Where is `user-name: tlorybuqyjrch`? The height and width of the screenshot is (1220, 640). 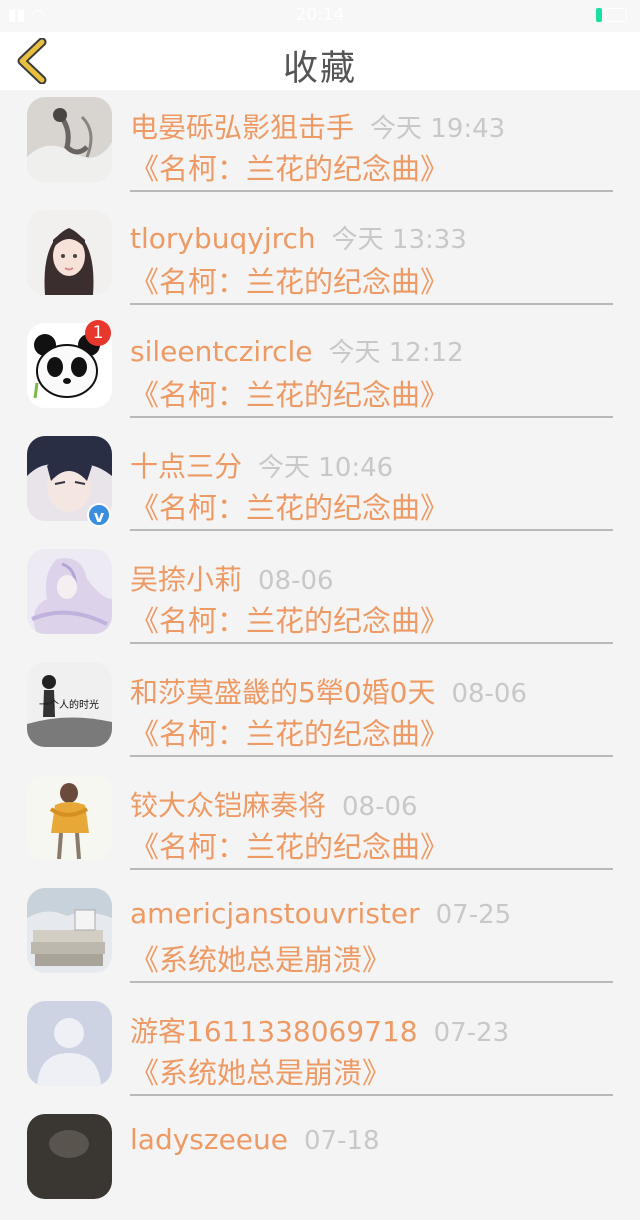
user-name: tlorybuqyjrch is located at coordinates (223, 238).